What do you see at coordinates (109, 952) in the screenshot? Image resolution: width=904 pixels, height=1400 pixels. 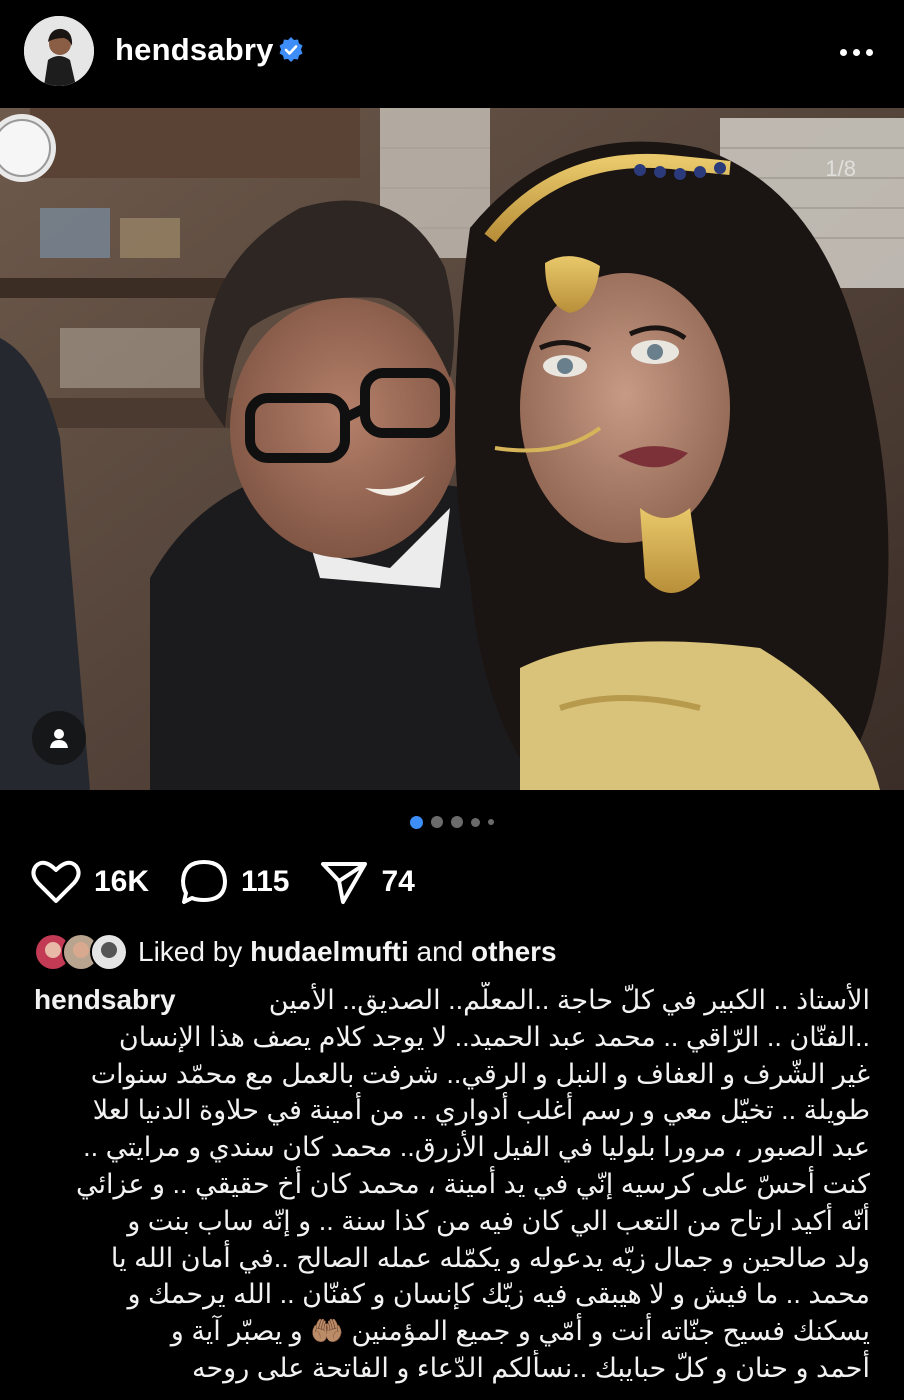 I see `liker-avatar` at bounding box center [109, 952].